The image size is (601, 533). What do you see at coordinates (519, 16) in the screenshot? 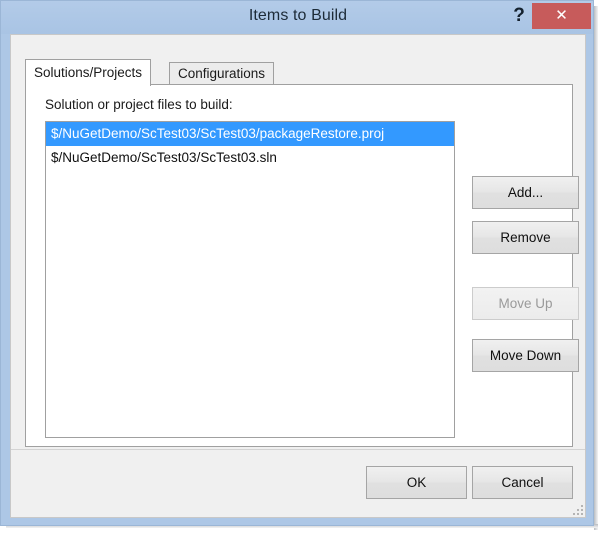
I see `help-icon: ?` at bounding box center [519, 16].